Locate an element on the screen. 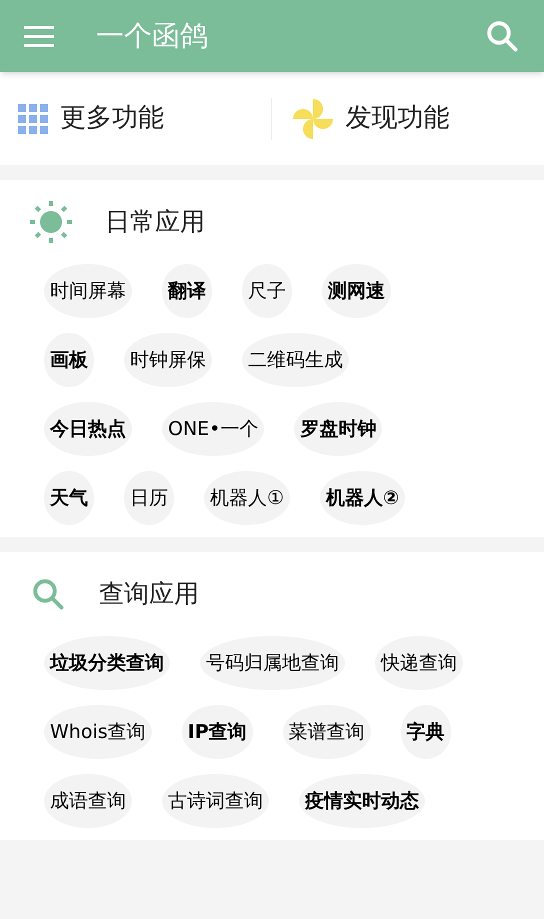 This screenshot has width=544, height=919. app-chip: 今日热点 is located at coordinates (88, 429).